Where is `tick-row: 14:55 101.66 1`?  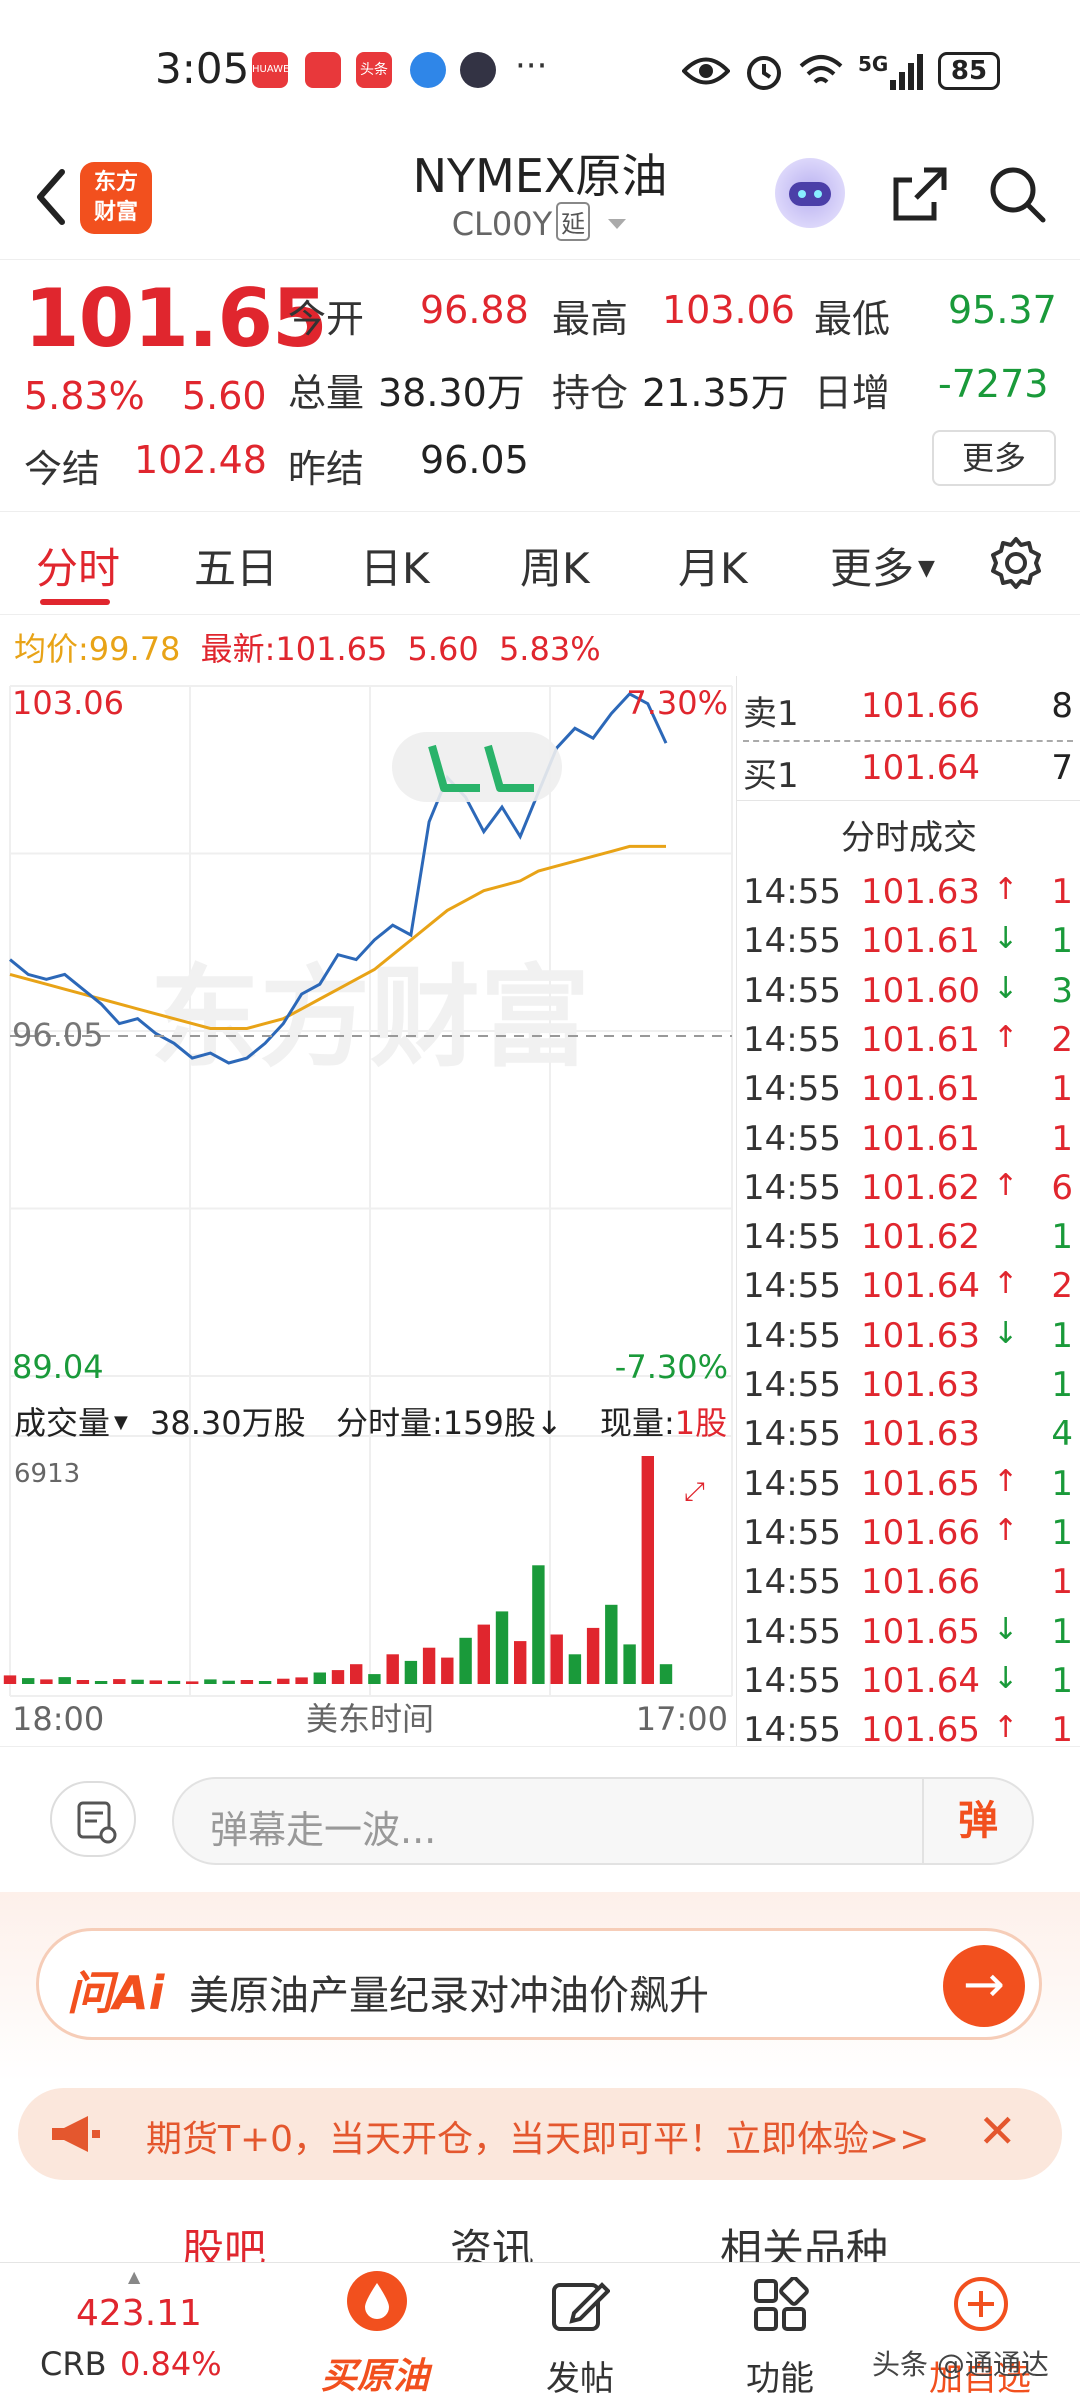 tick-row: 14:55 101.66 1 is located at coordinates (908, 1586).